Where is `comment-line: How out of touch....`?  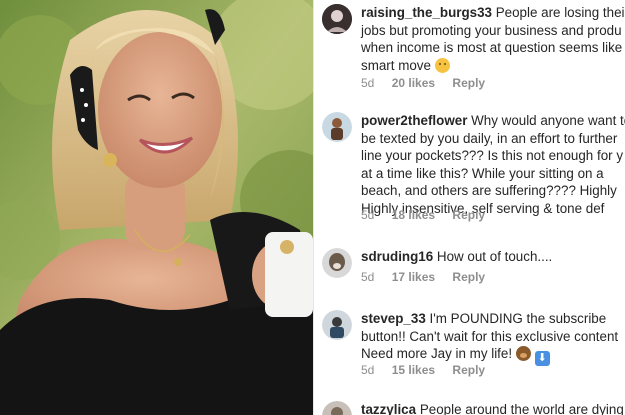
comment-line: How out of touch.... is located at coordinates (494, 256).